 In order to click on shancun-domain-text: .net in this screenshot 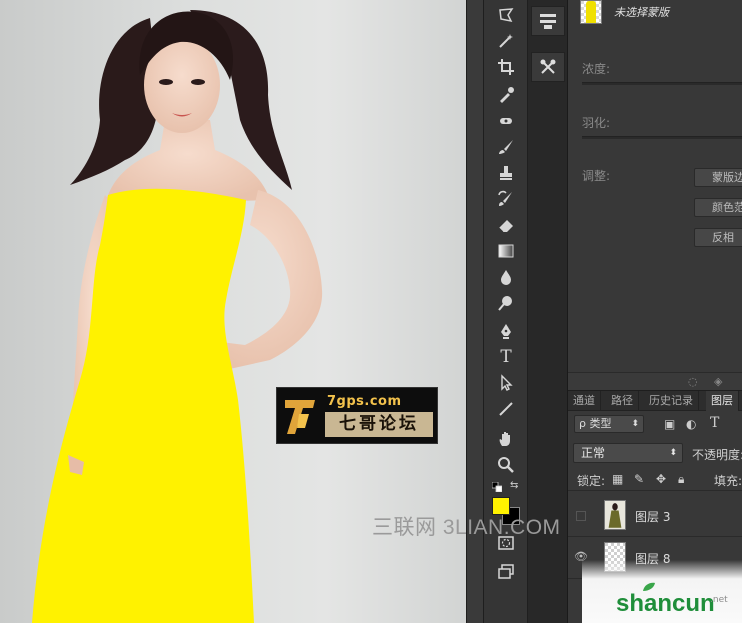, I will do `click(719, 600)`.